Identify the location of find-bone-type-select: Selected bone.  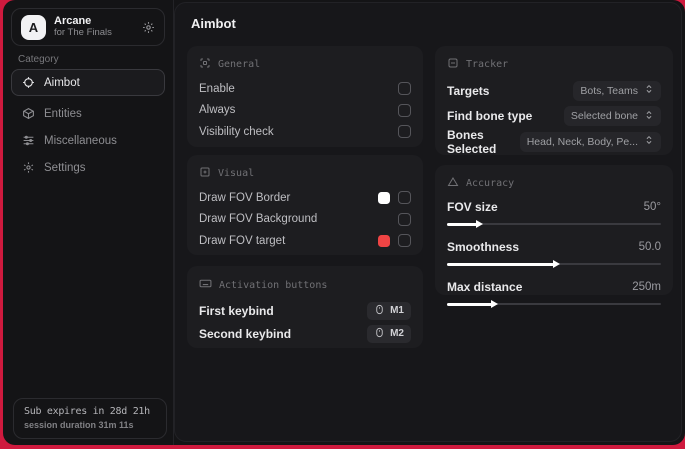
(612, 116).